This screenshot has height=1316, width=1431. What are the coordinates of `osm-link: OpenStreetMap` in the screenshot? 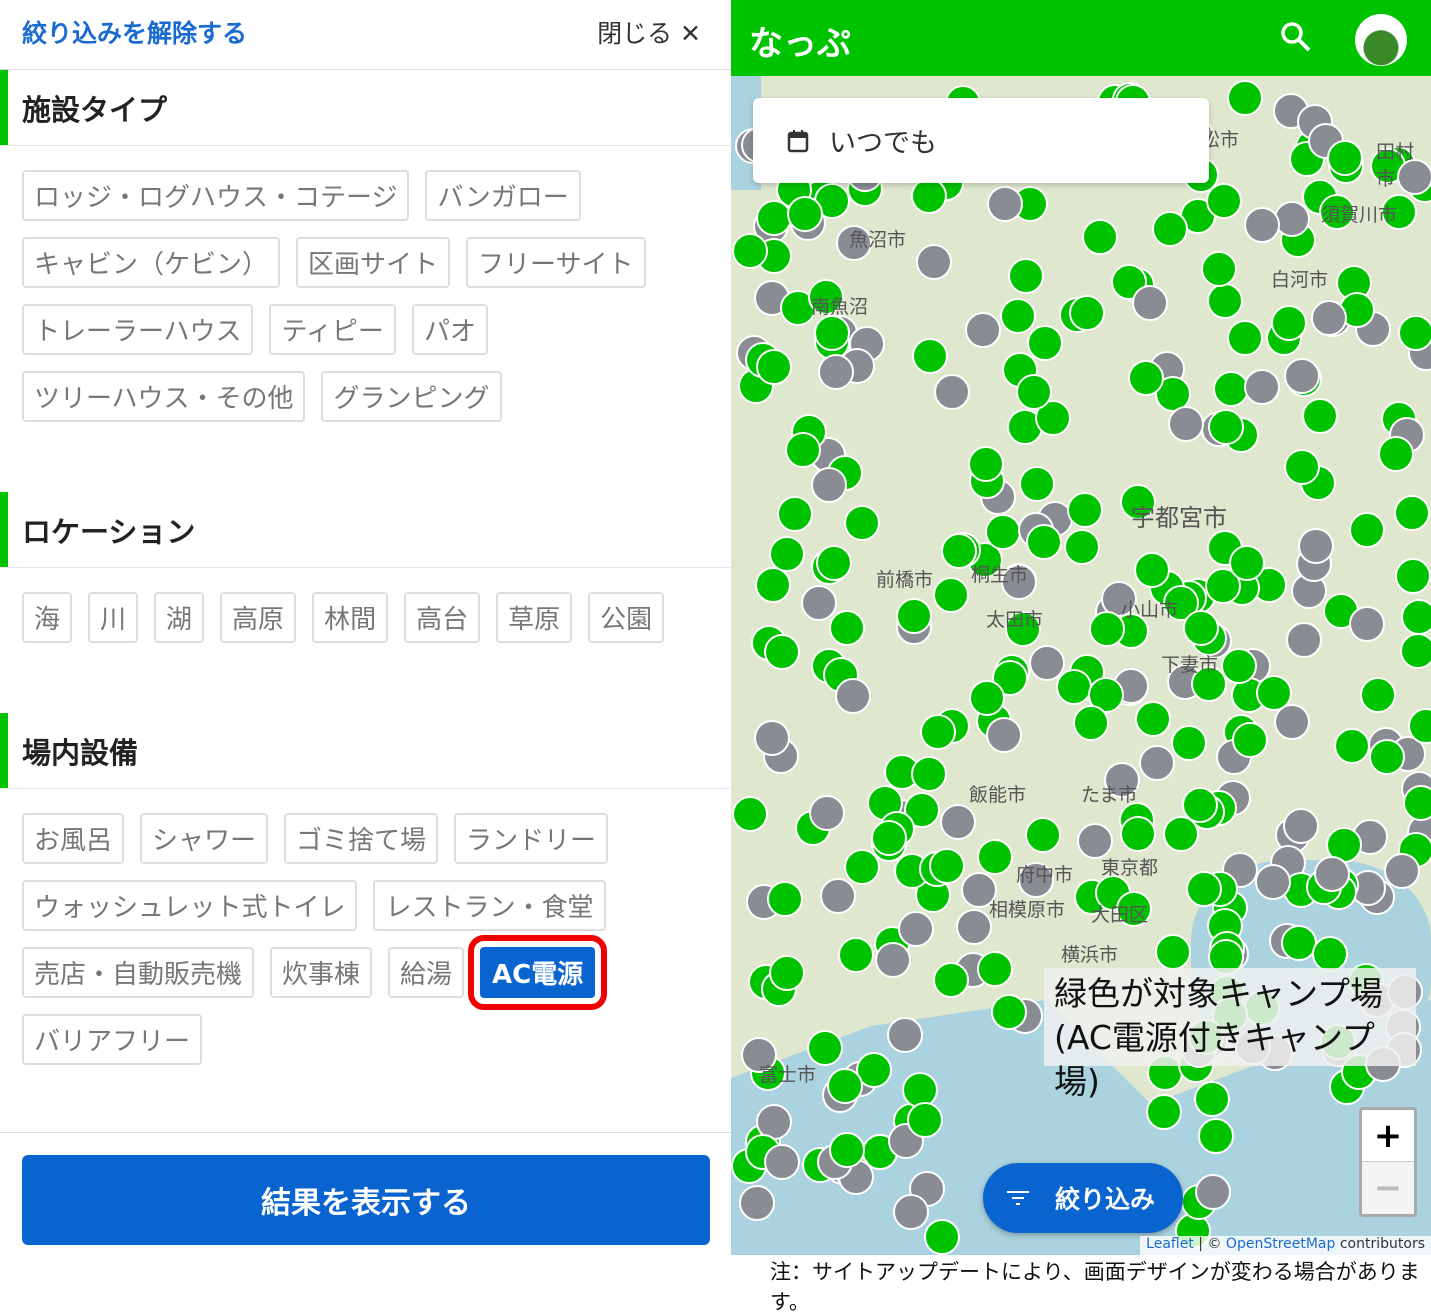 It's located at (1280, 1244).